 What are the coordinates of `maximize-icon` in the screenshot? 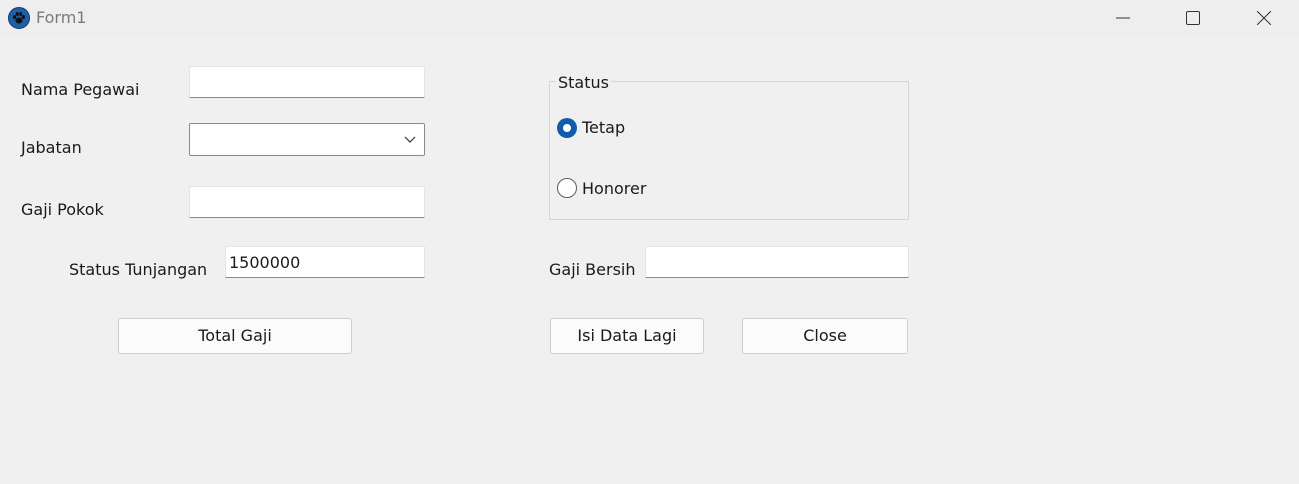 It's located at (1193, 18).